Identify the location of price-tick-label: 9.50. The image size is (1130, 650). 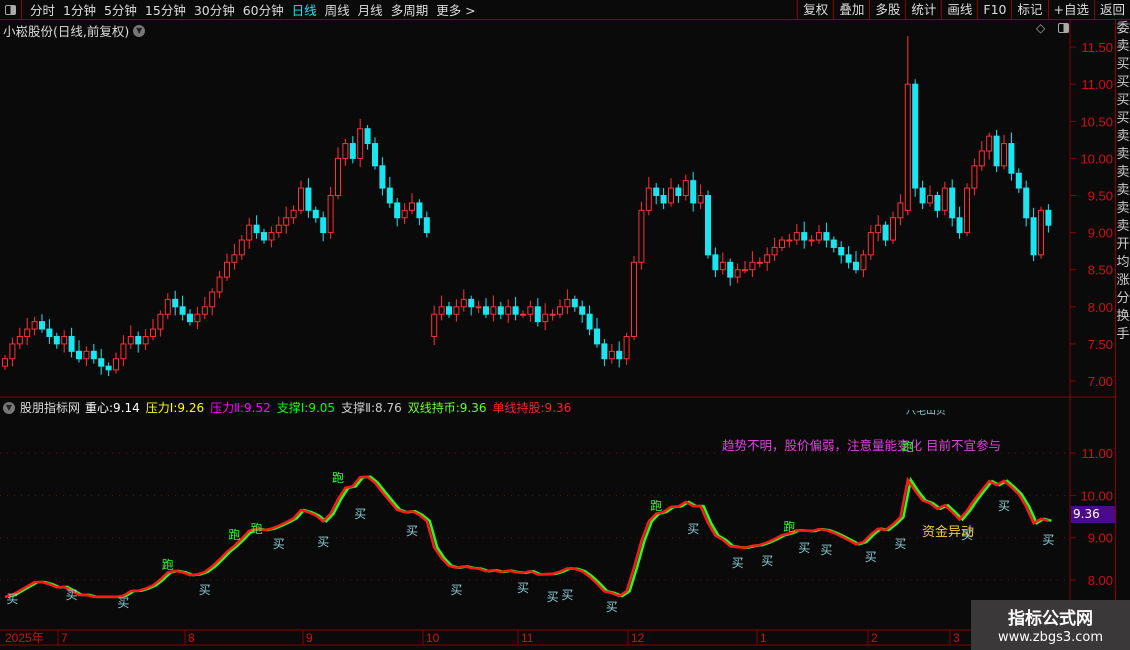
(1100, 196).